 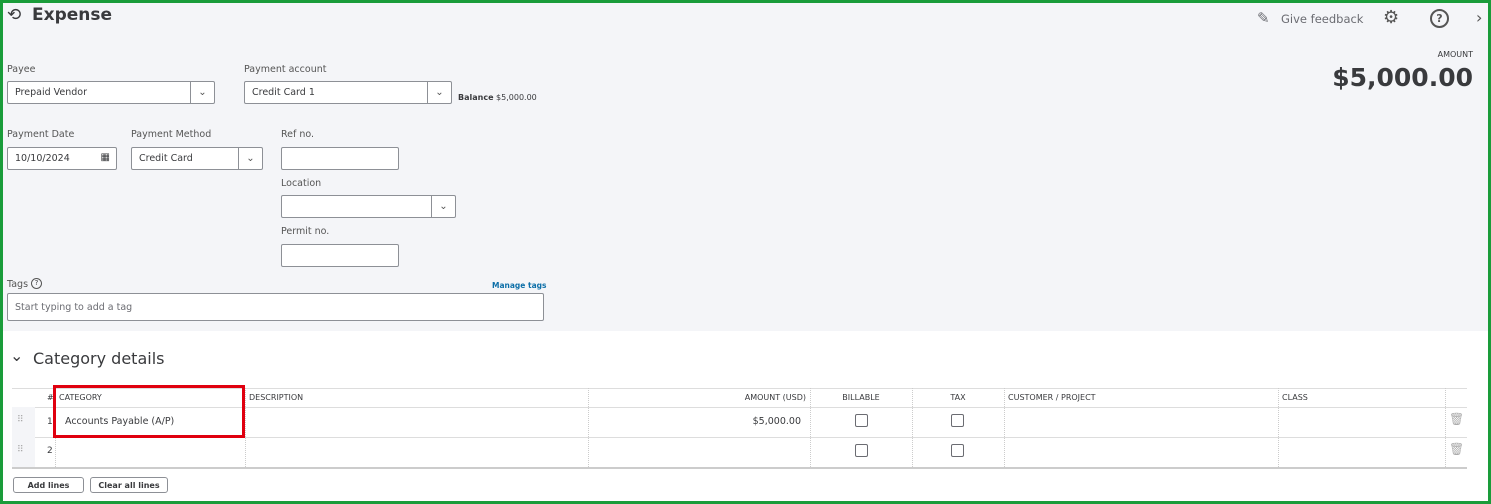 What do you see at coordinates (275, 307) in the screenshot?
I see `tags-input: Start typing to add a tag` at bounding box center [275, 307].